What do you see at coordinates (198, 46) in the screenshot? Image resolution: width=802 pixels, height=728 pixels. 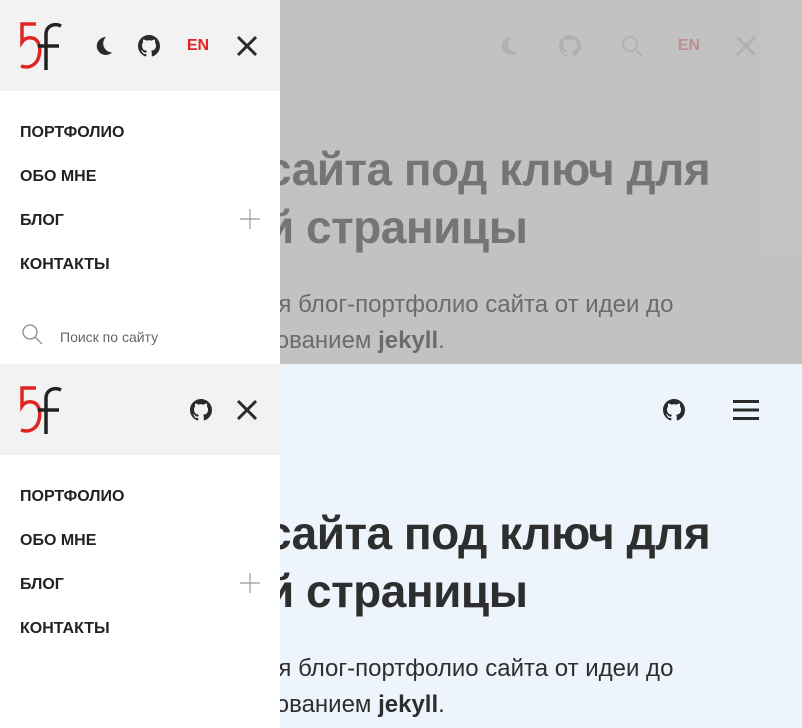 I see `language-switch: EN` at bounding box center [198, 46].